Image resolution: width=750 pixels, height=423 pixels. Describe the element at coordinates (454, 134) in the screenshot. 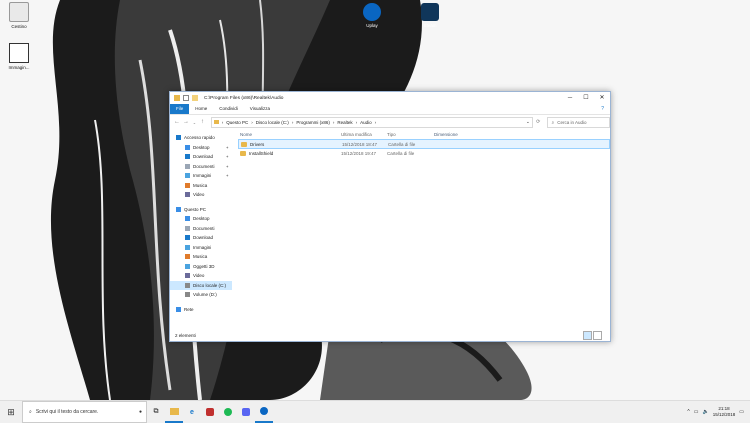

I see `column-size: Dimensione` at that location.